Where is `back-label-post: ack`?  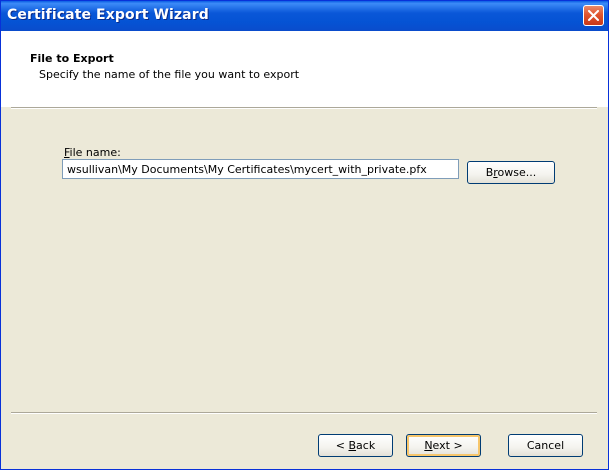 back-label-post: ack is located at coordinates (366, 445).